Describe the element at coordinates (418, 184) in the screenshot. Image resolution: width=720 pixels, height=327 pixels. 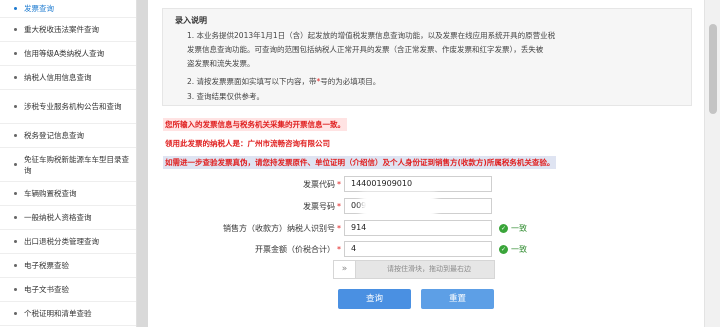
I see `invoice-code-input: 144001909010` at that location.